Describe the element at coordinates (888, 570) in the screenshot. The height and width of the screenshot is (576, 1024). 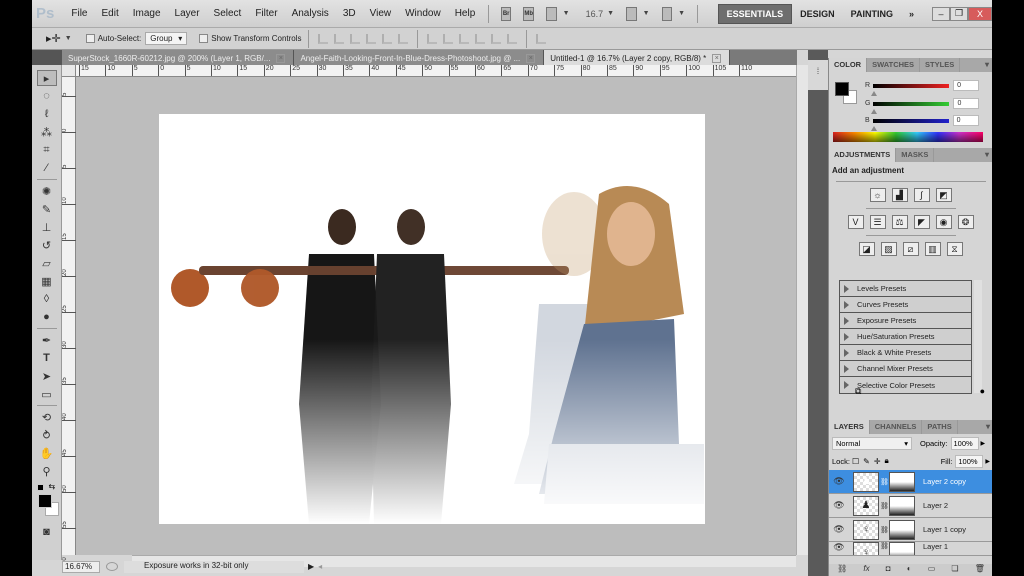
I see `add-mask-icon: ◘` at that location.